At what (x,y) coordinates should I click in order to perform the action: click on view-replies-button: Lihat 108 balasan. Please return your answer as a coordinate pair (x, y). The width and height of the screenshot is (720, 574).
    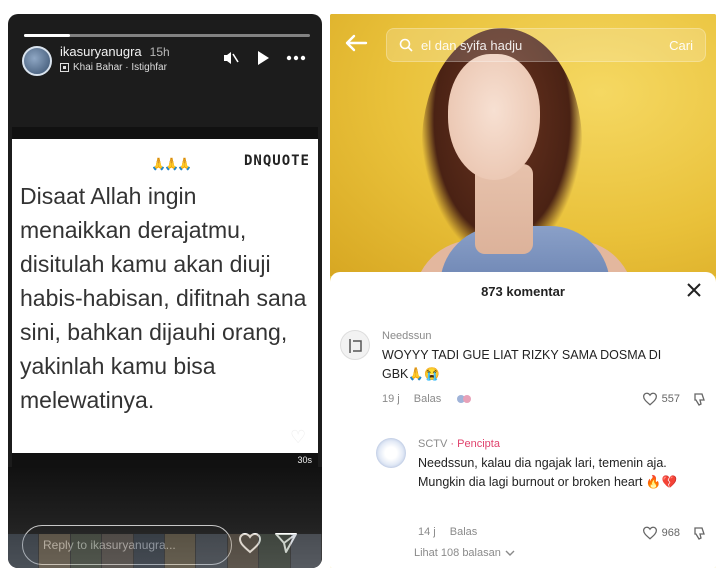
    Looking at the image, I should click on (464, 553).